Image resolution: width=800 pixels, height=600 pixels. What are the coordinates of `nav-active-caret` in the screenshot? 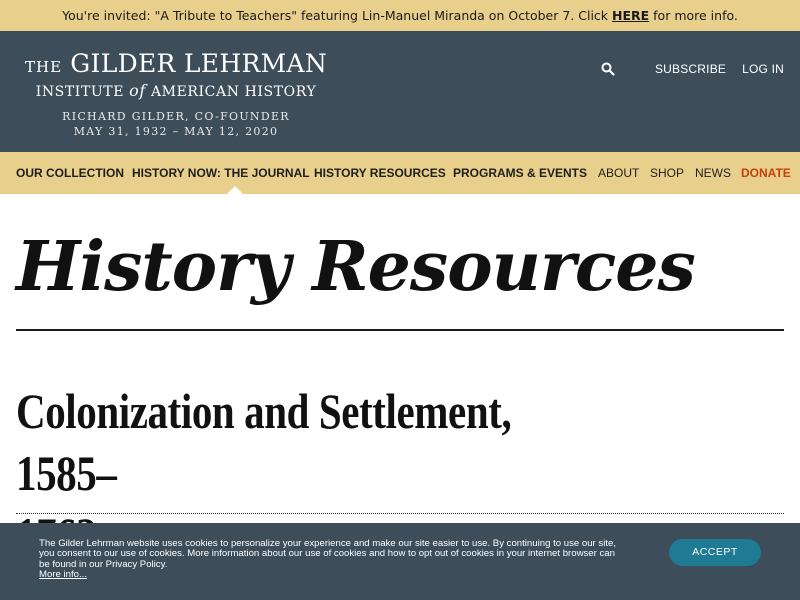 It's located at (235, 190).